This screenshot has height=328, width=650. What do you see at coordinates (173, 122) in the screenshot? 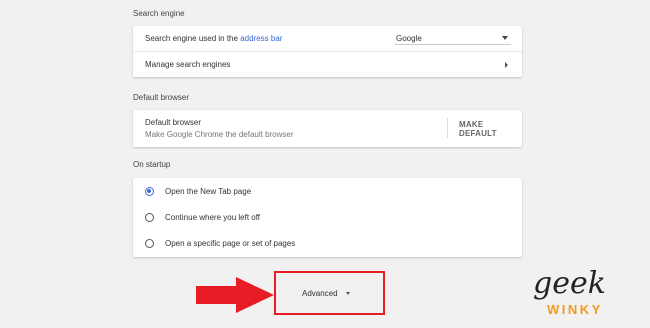
I see `default-browser-label: Default browser` at bounding box center [173, 122].